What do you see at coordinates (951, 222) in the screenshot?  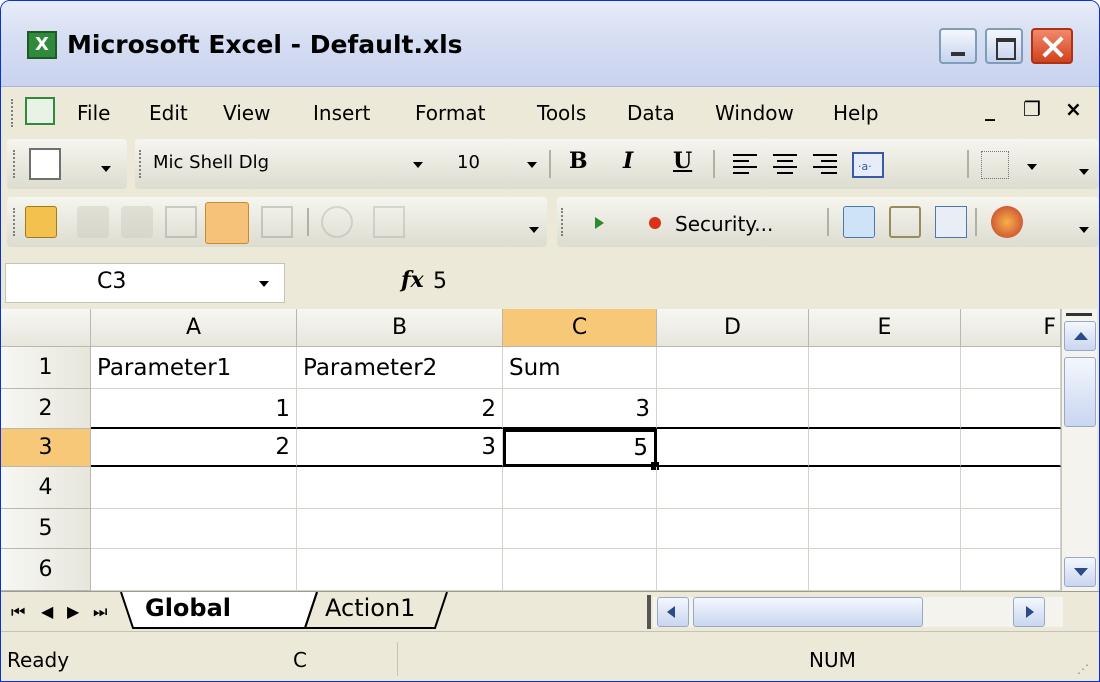 I see `design-mode-icon` at bounding box center [951, 222].